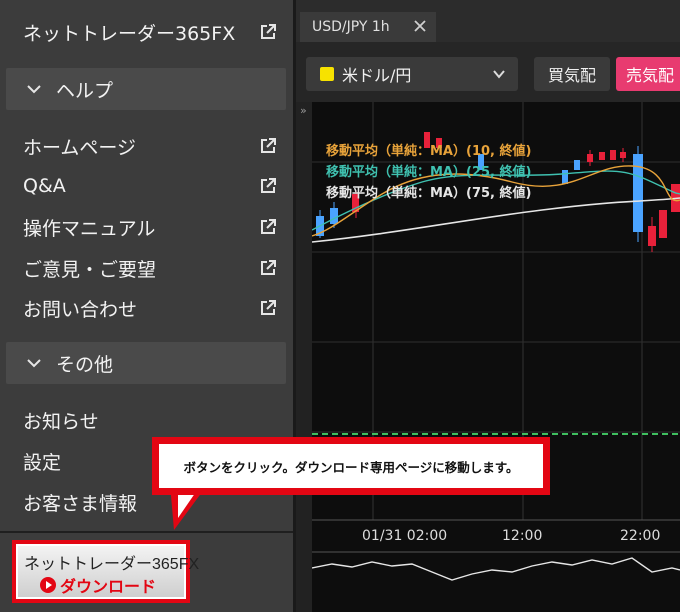 The image size is (680, 612). What do you see at coordinates (496, 220) in the screenshot?
I see `ma-75-line` at bounding box center [496, 220].